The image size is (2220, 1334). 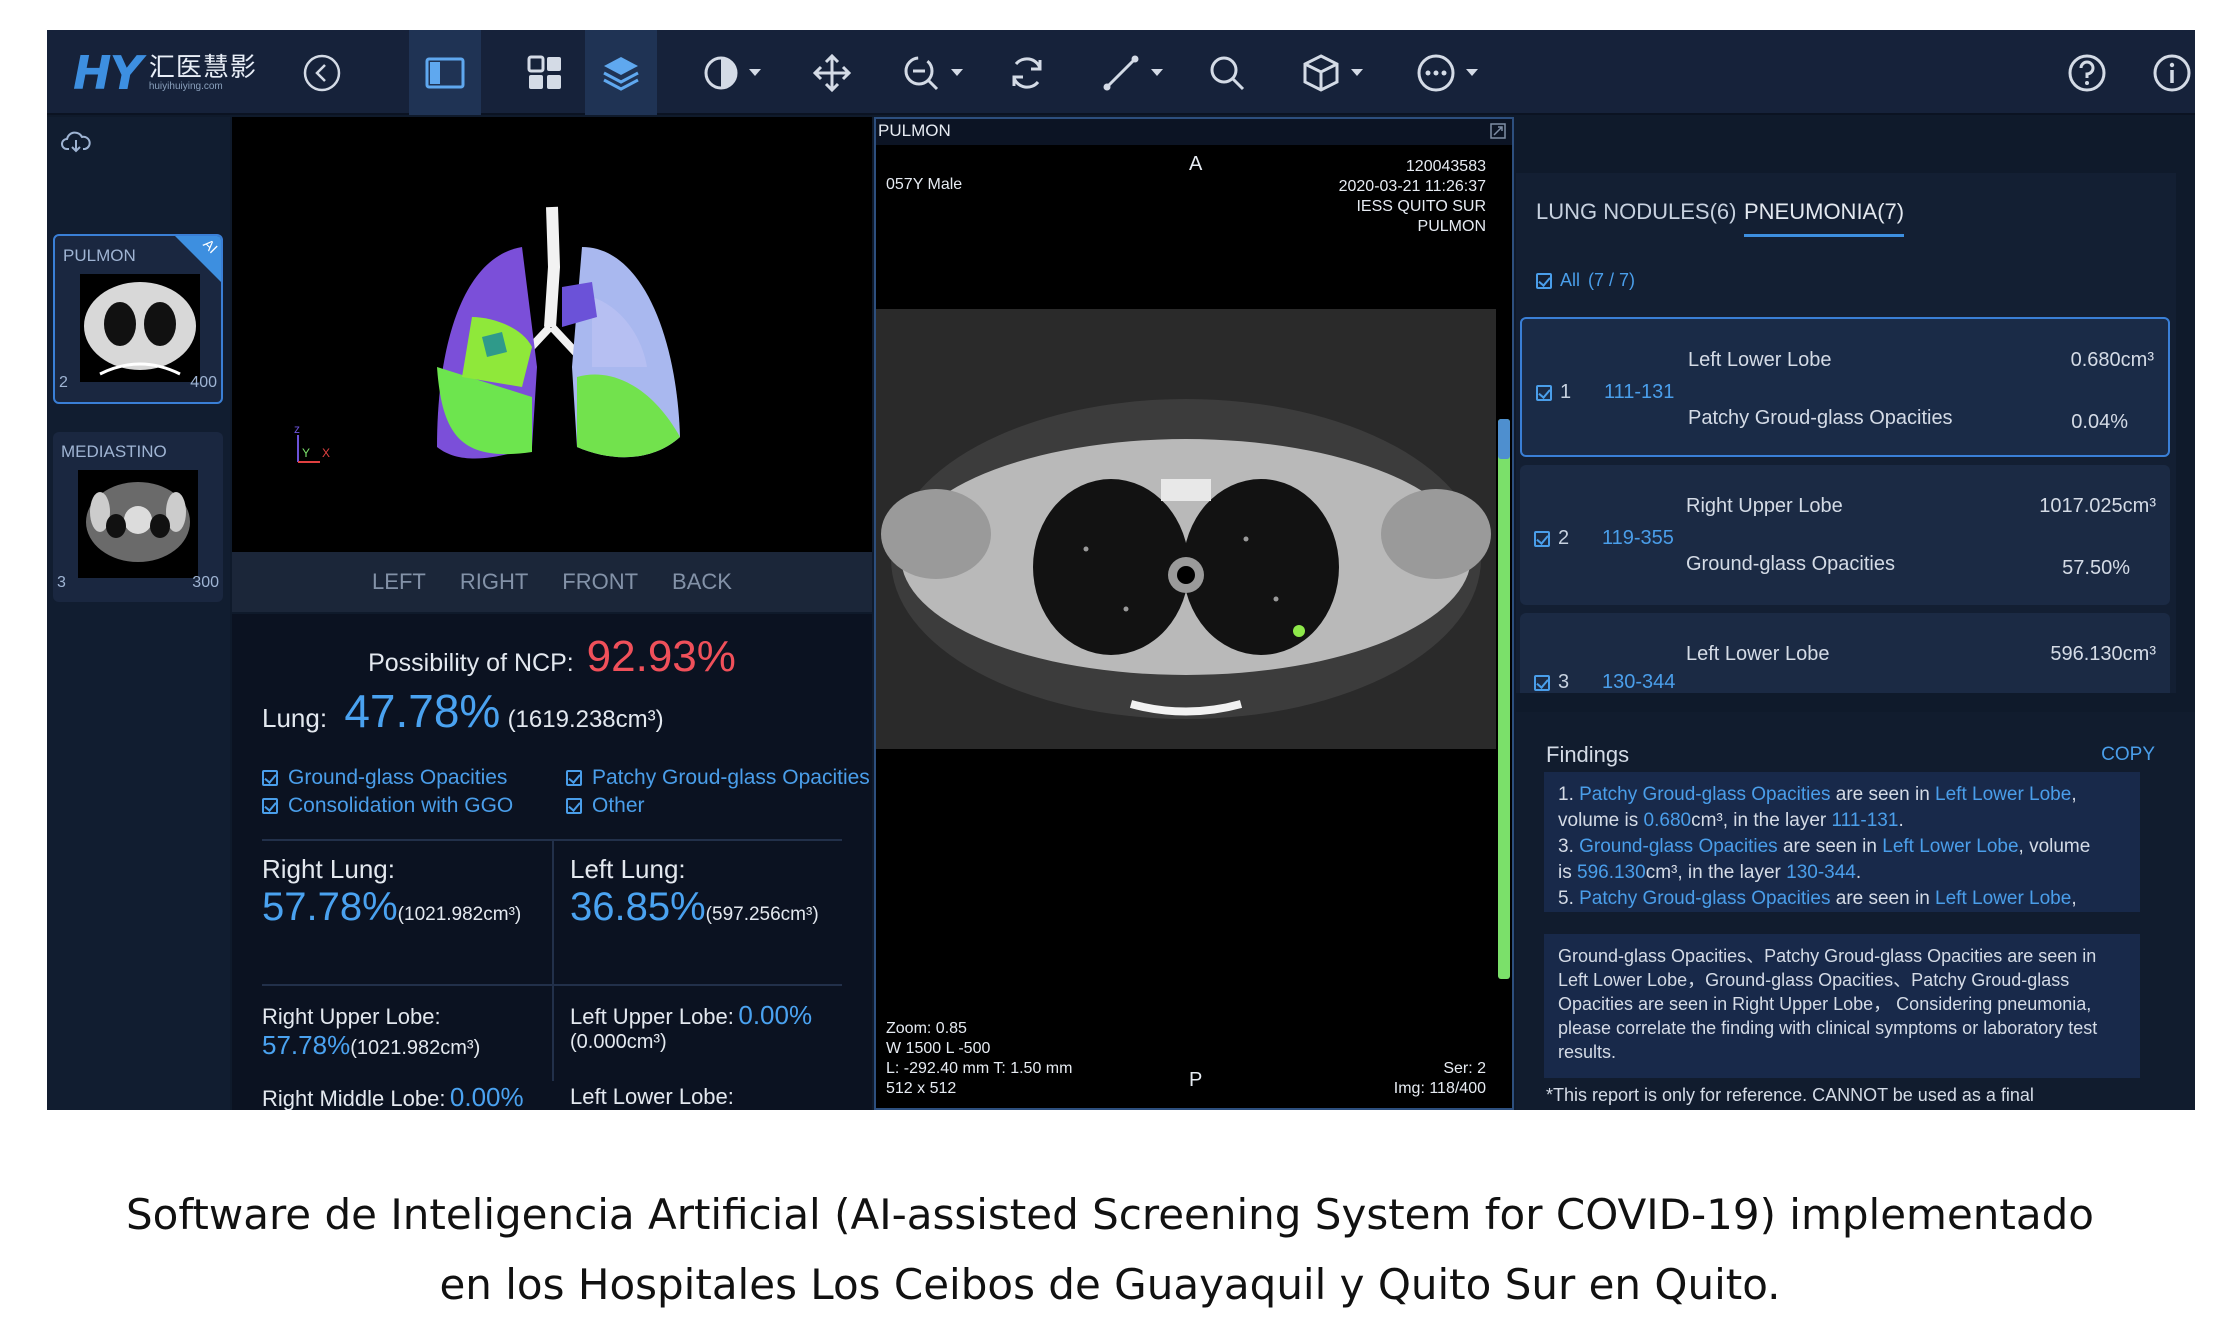 I want to click on finding-type: Patchy Groud-glass Opacities, so click(x=1705, y=898).